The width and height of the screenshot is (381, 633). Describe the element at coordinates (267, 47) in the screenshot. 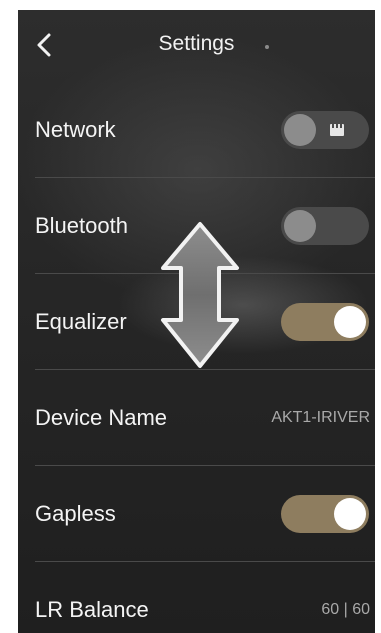

I see `decorative-dot` at that location.